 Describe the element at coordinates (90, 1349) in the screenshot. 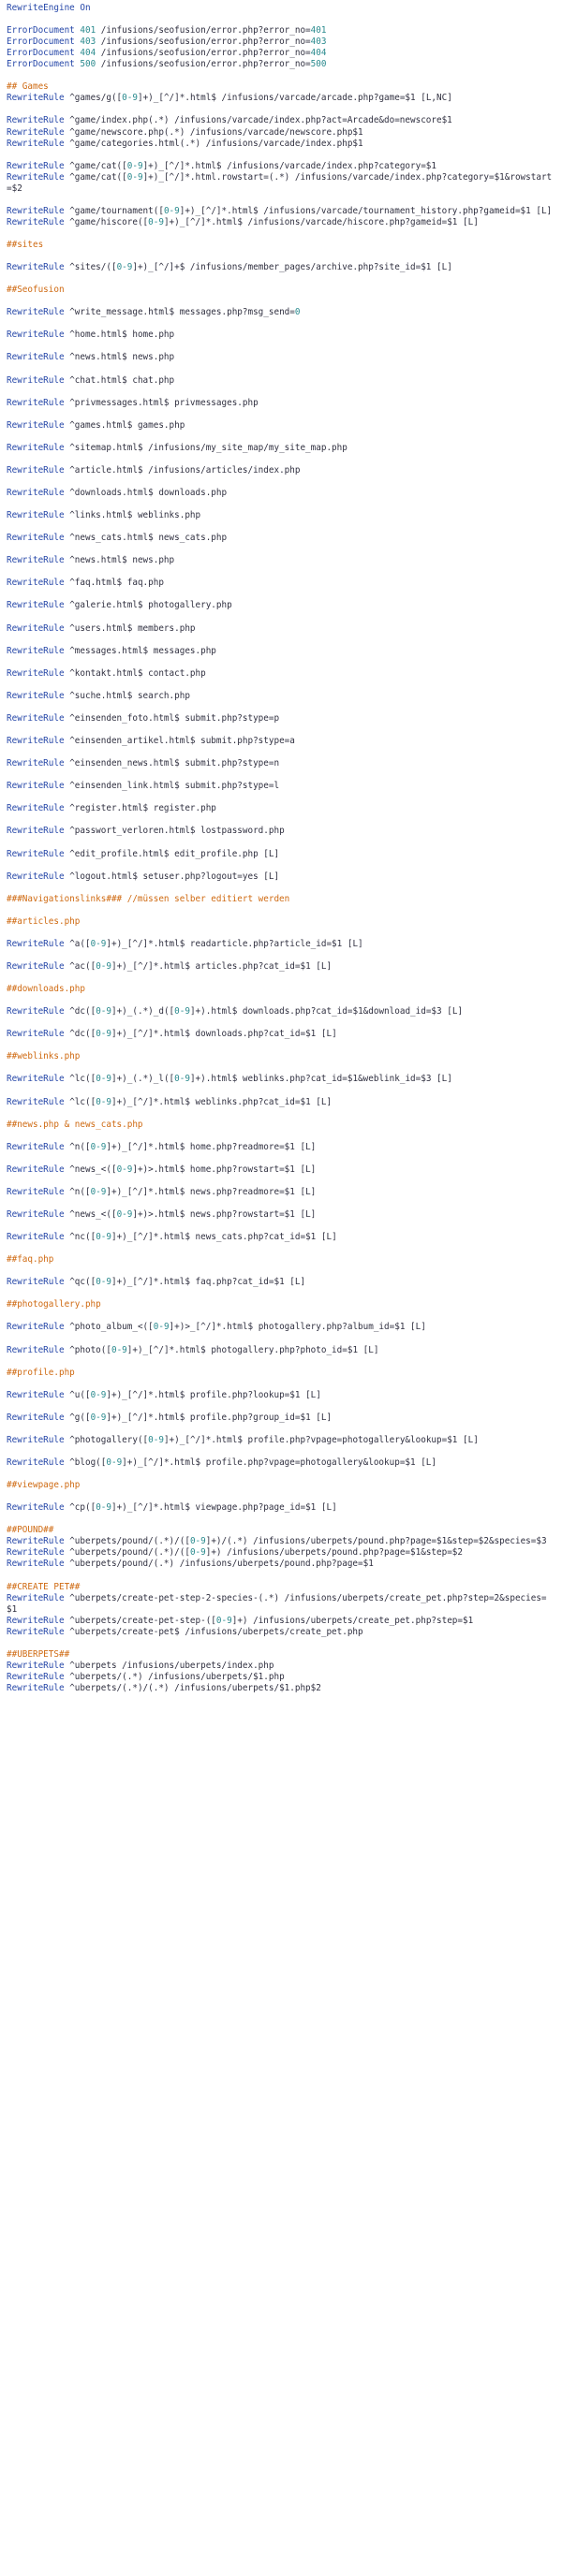

I see `code-text: ^photo([` at that location.